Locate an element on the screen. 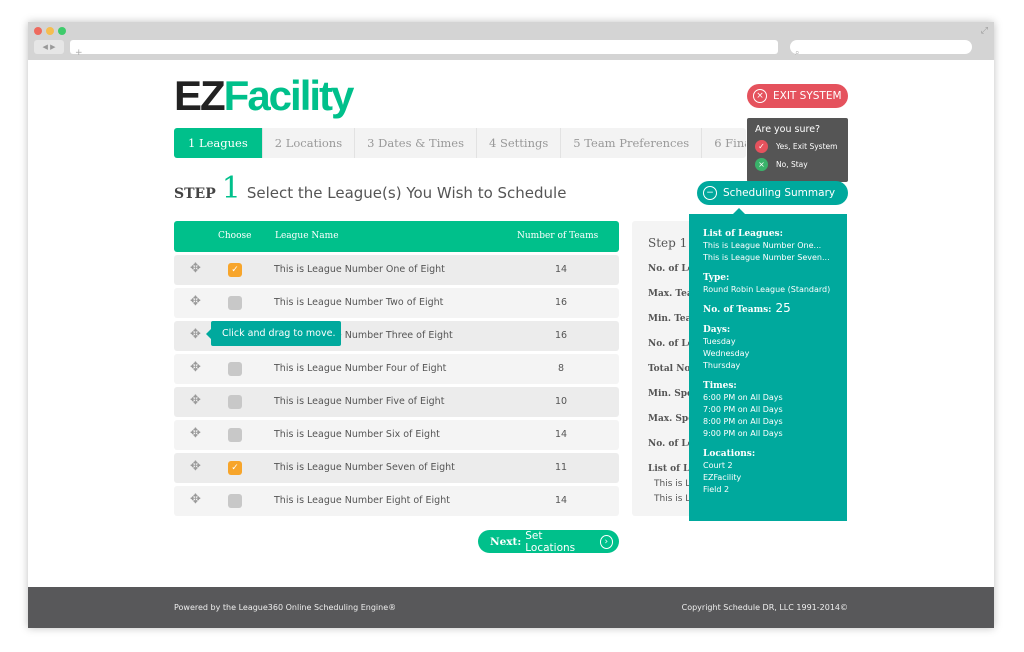  exit-label: EXIT SYSTEM is located at coordinates (807, 96).